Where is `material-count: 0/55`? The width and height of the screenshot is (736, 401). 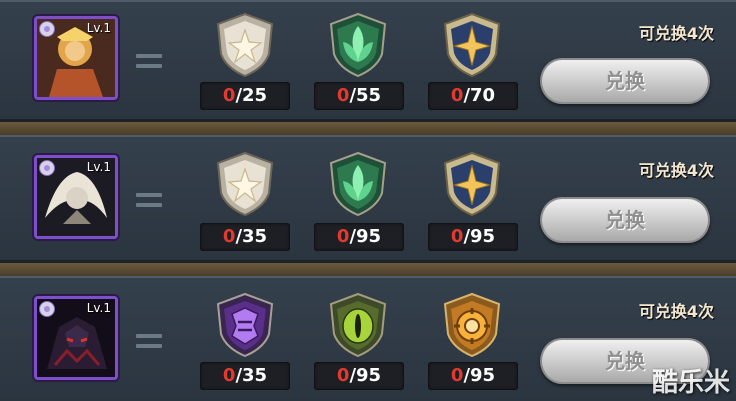 material-count: 0/55 is located at coordinates (359, 96).